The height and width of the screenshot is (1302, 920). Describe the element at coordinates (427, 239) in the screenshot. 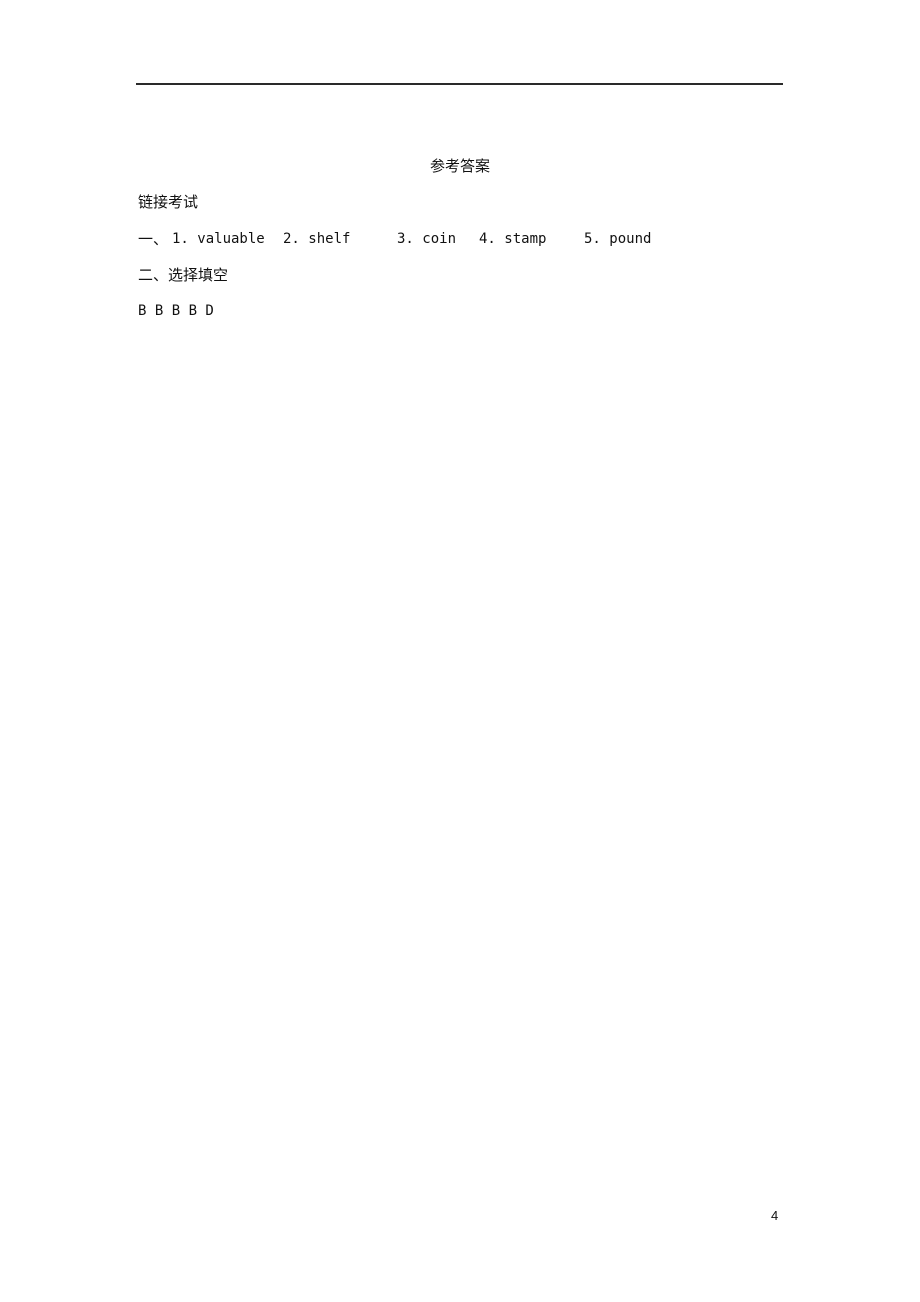

I see `answer-item: 3. coin` at that location.